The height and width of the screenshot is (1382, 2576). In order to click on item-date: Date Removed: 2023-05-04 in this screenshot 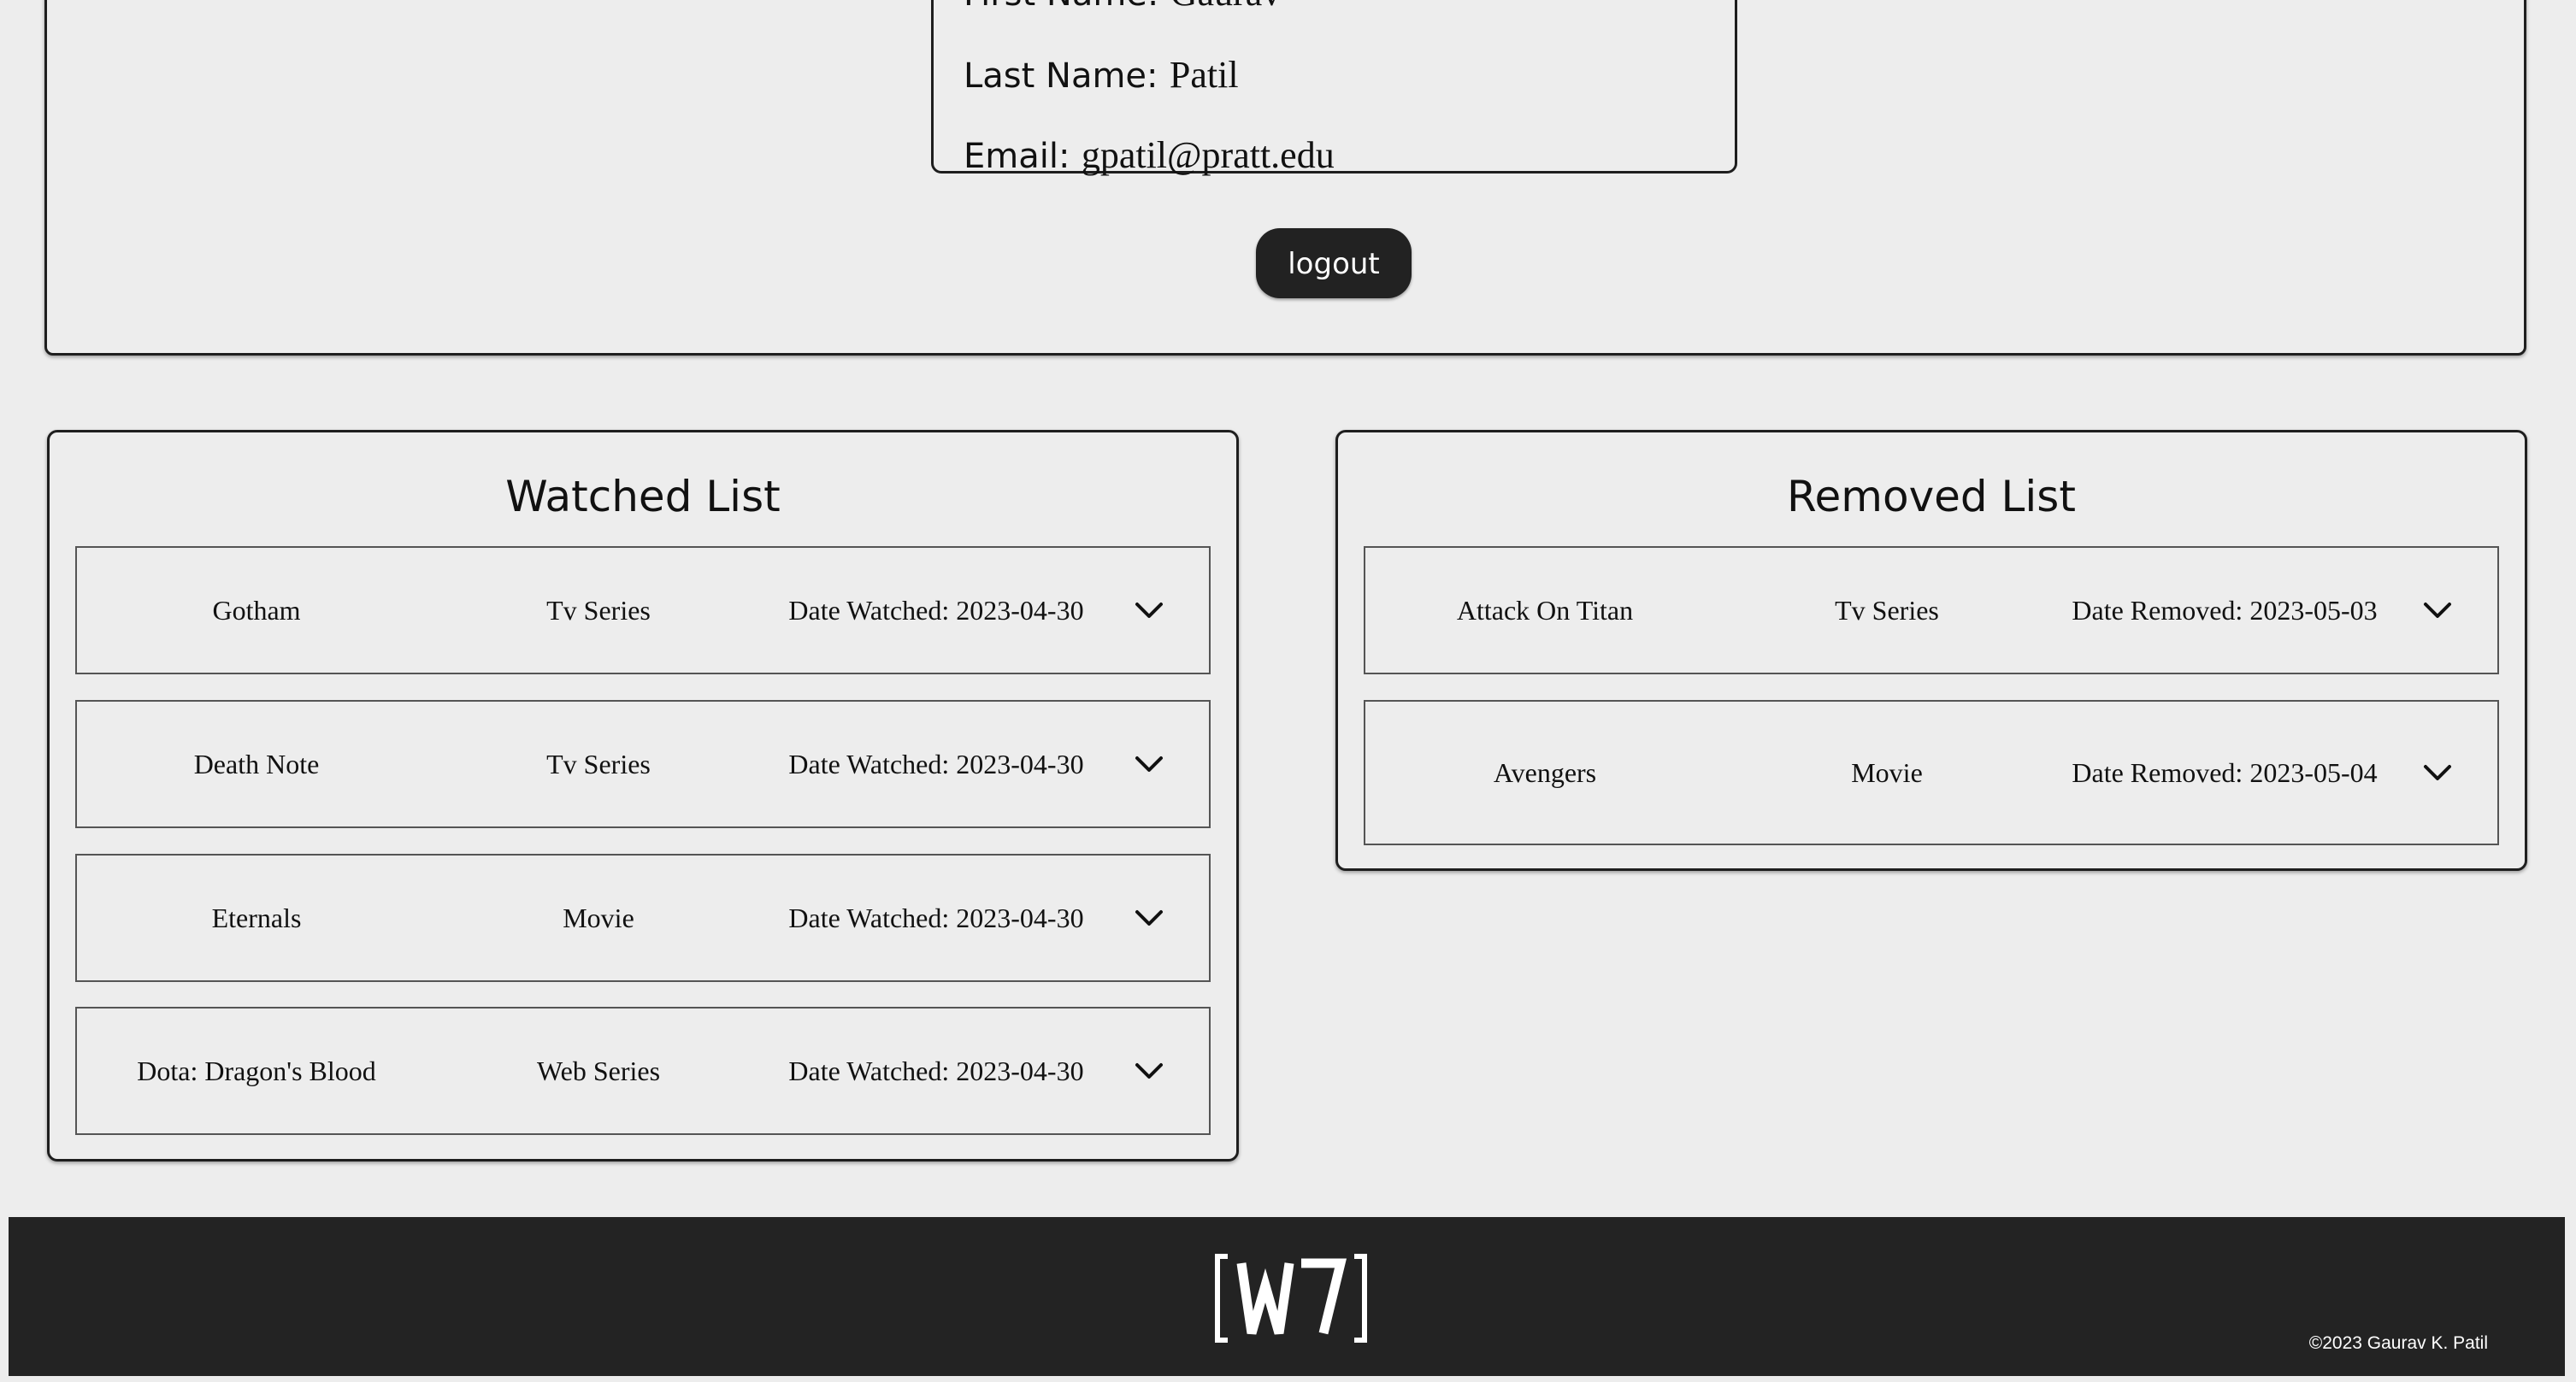, I will do `click(2225, 773)`.